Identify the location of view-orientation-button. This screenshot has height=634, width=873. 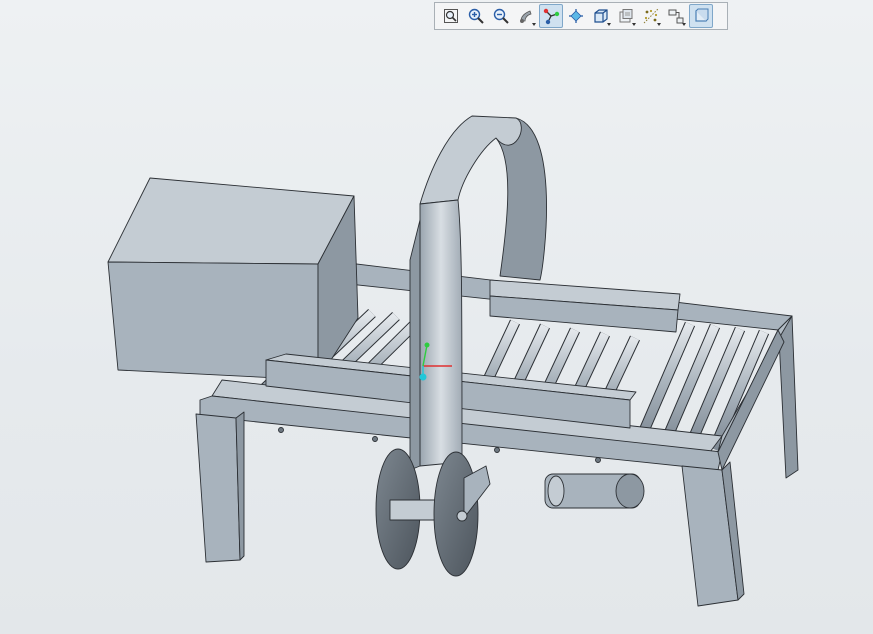
(601, 16).